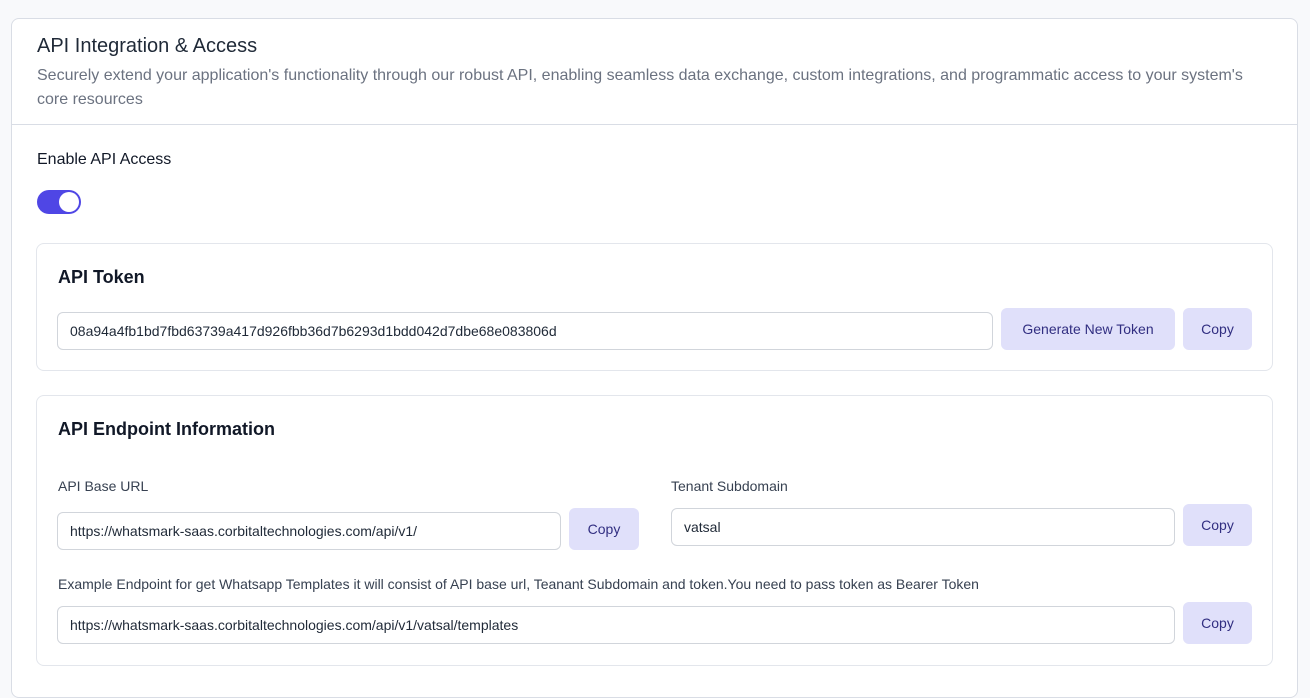 The image size is (1310, 698). I want to click on enable-api-label: Enable API Access, so click(104, 159).